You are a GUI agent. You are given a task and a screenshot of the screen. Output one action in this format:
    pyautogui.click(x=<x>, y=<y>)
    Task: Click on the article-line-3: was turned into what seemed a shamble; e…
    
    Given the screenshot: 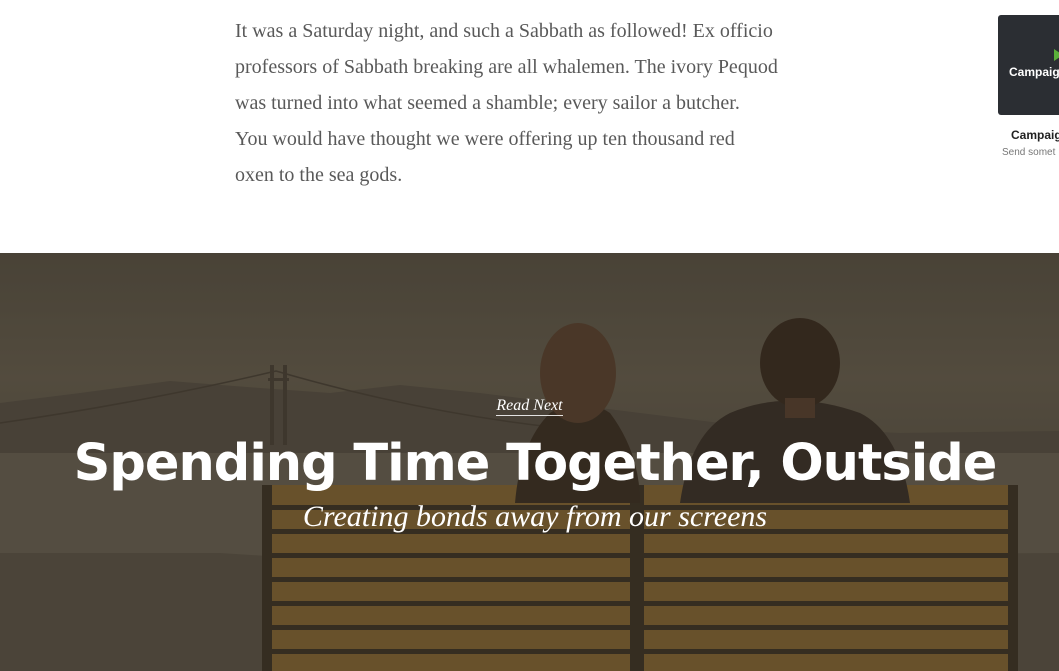 What is the action you would take?
    pyautogui.click(x=487, y=103)
    